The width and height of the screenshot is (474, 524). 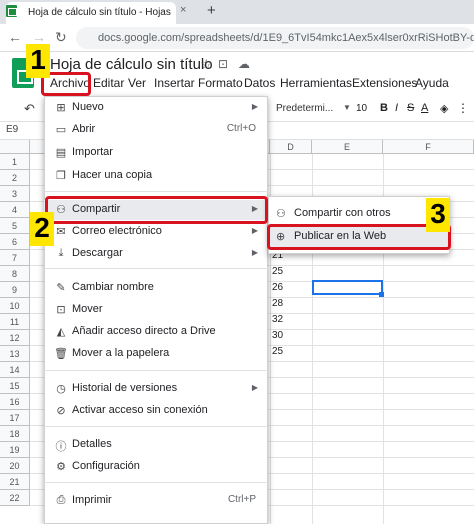 What do you see at coordinates (15, 226) in the screenshot?
I see `row-header: 5` at bounding box center [15, 226].